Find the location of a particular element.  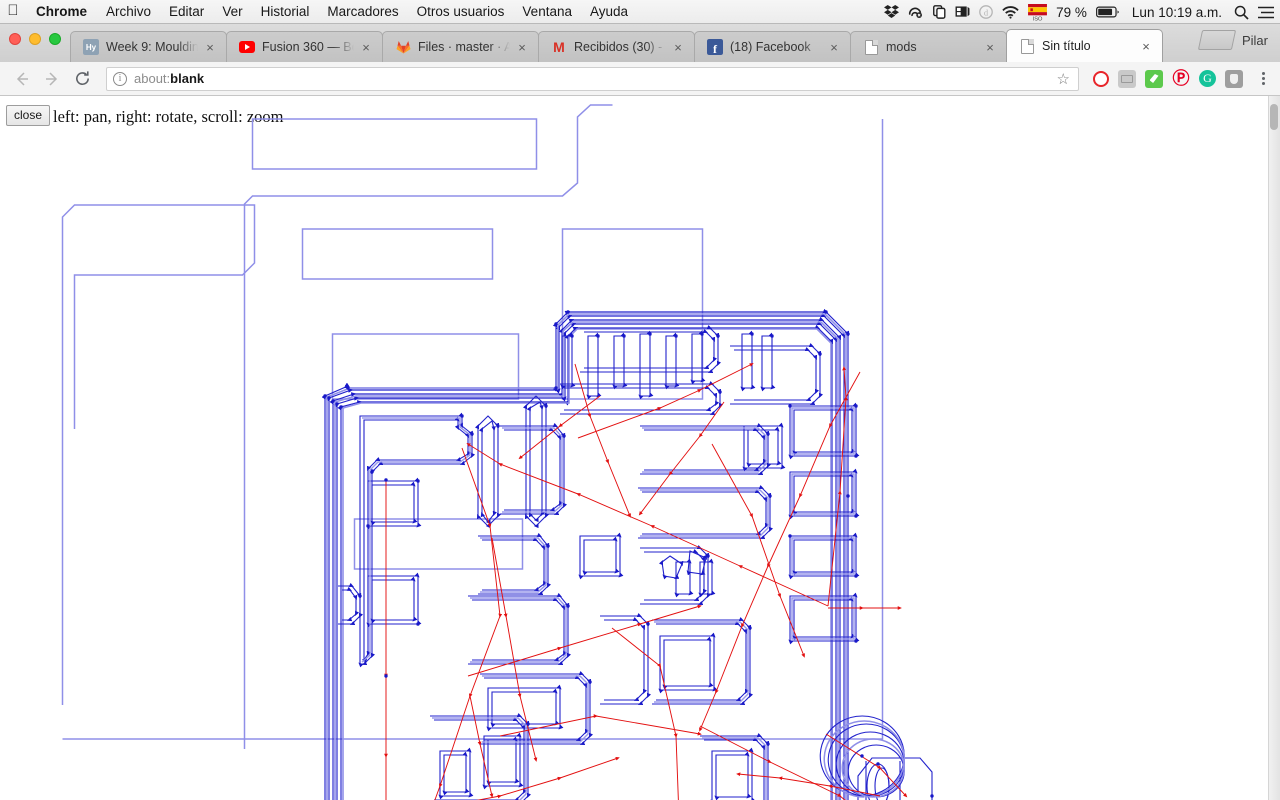

tab-facebook: f (18) Facebook × is located at coordinates (772, 46).